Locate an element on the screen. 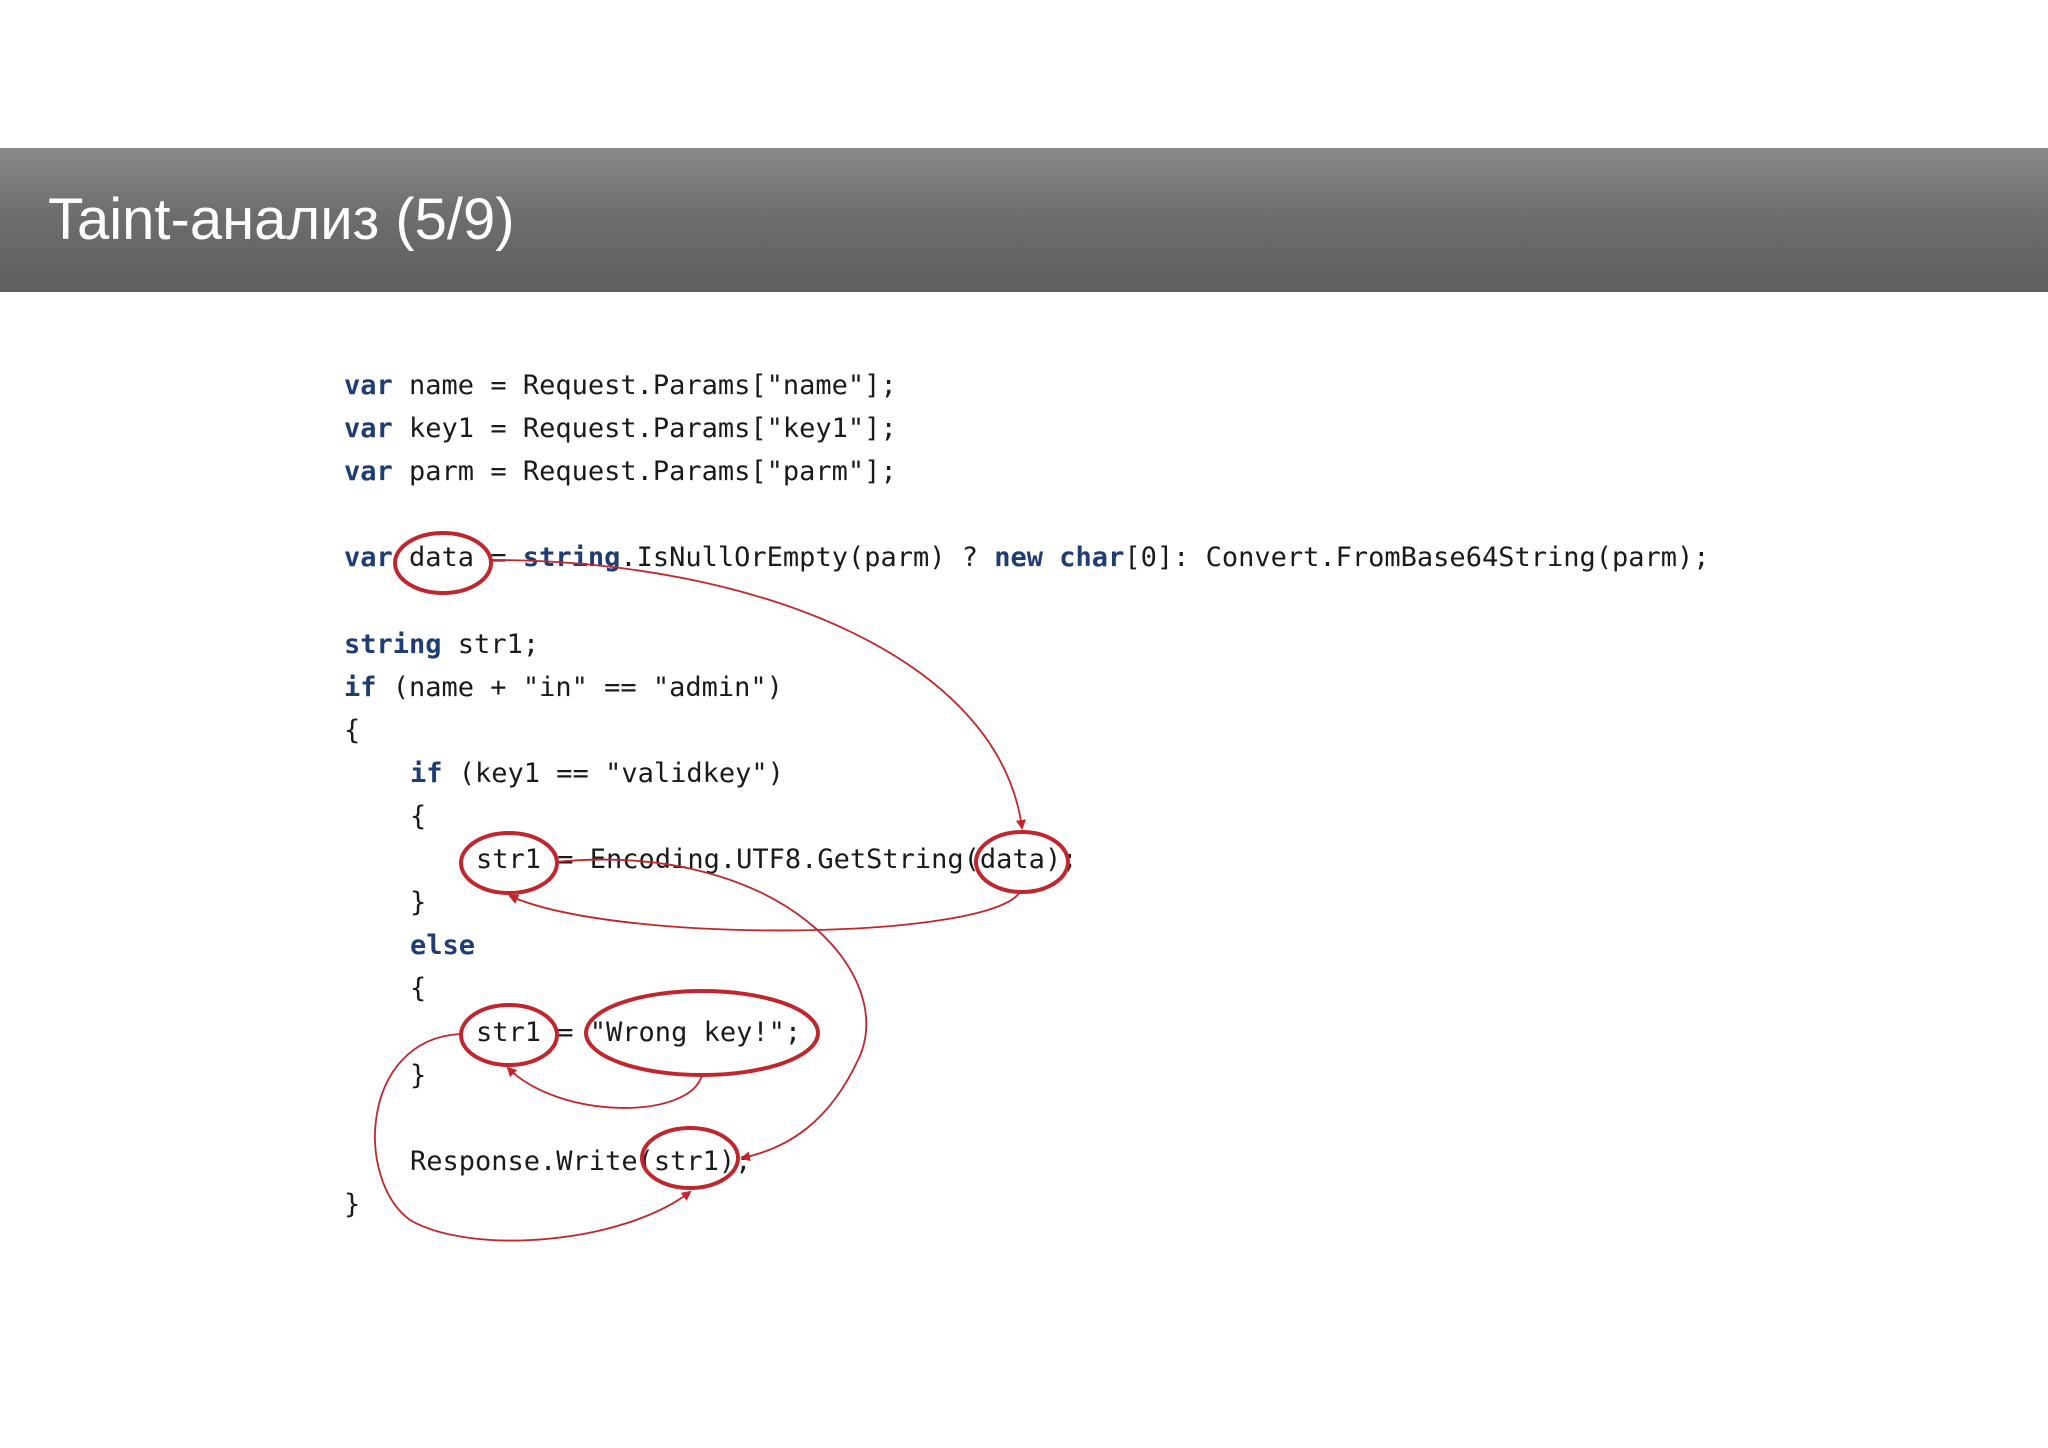 This screenshot has width=2048, height=1448. flow-arrow-str1-else-to-write is located at coordinates (533, 1137).